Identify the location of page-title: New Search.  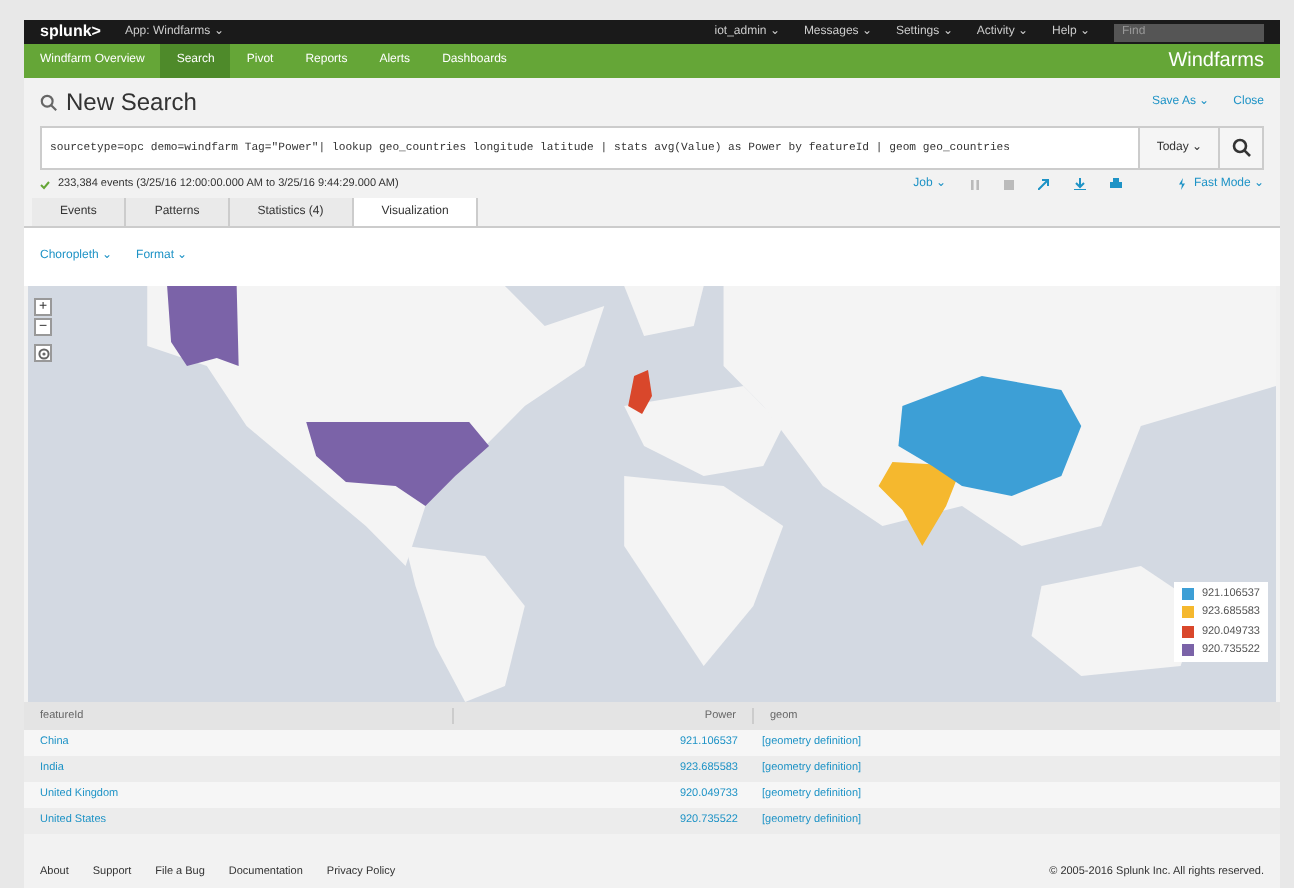
(131, 103).